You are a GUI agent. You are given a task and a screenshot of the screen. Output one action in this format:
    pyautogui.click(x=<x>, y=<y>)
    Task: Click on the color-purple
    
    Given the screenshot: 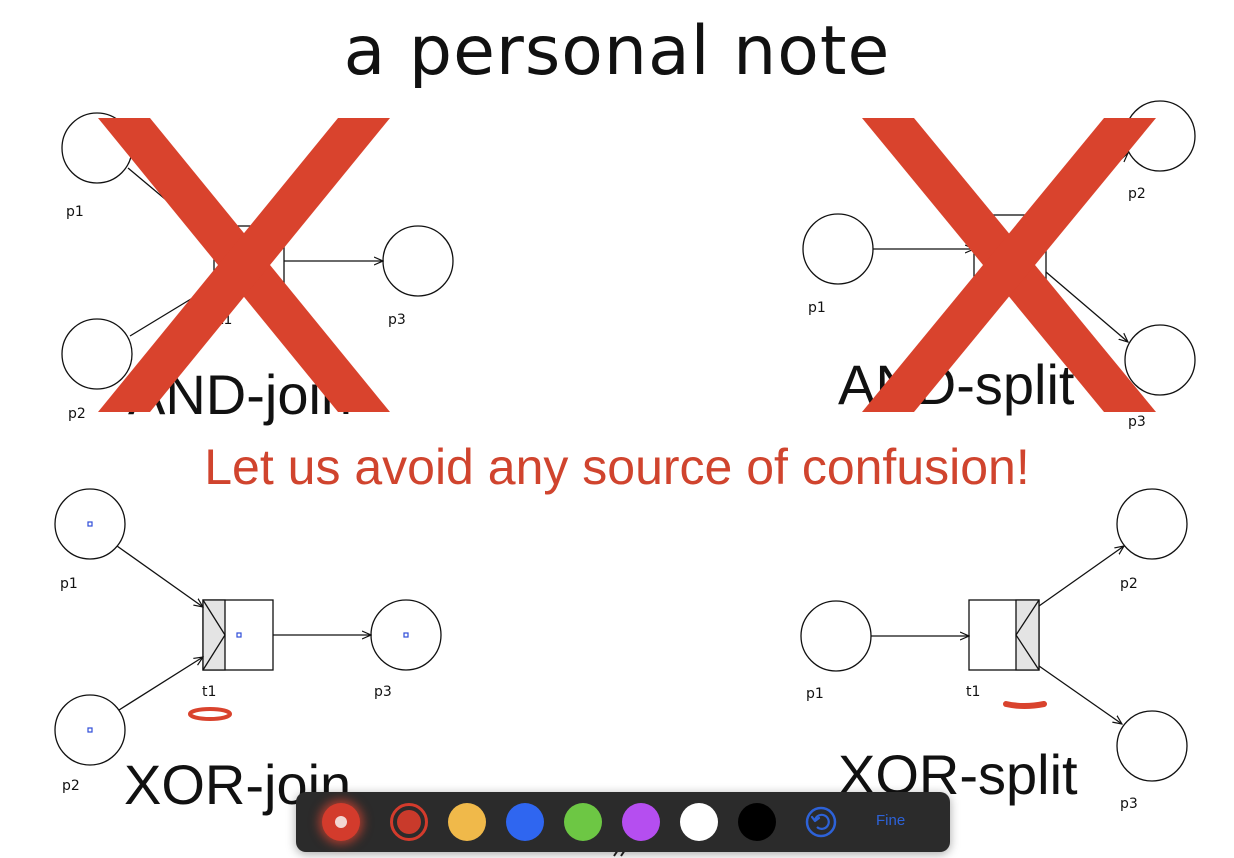 What is the action you would take?
    pyautogui.click(x=641, y=822)
    